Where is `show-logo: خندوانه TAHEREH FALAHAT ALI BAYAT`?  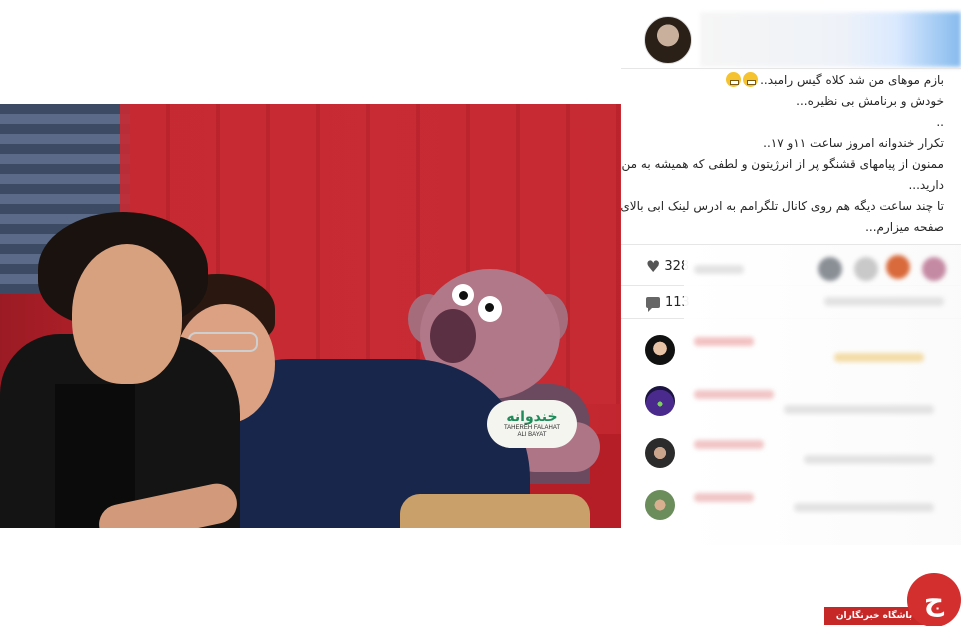 show-logo: خندوانه TAHEREH FALAHAT ALI BAYAT is located at coordinates (532, 424).